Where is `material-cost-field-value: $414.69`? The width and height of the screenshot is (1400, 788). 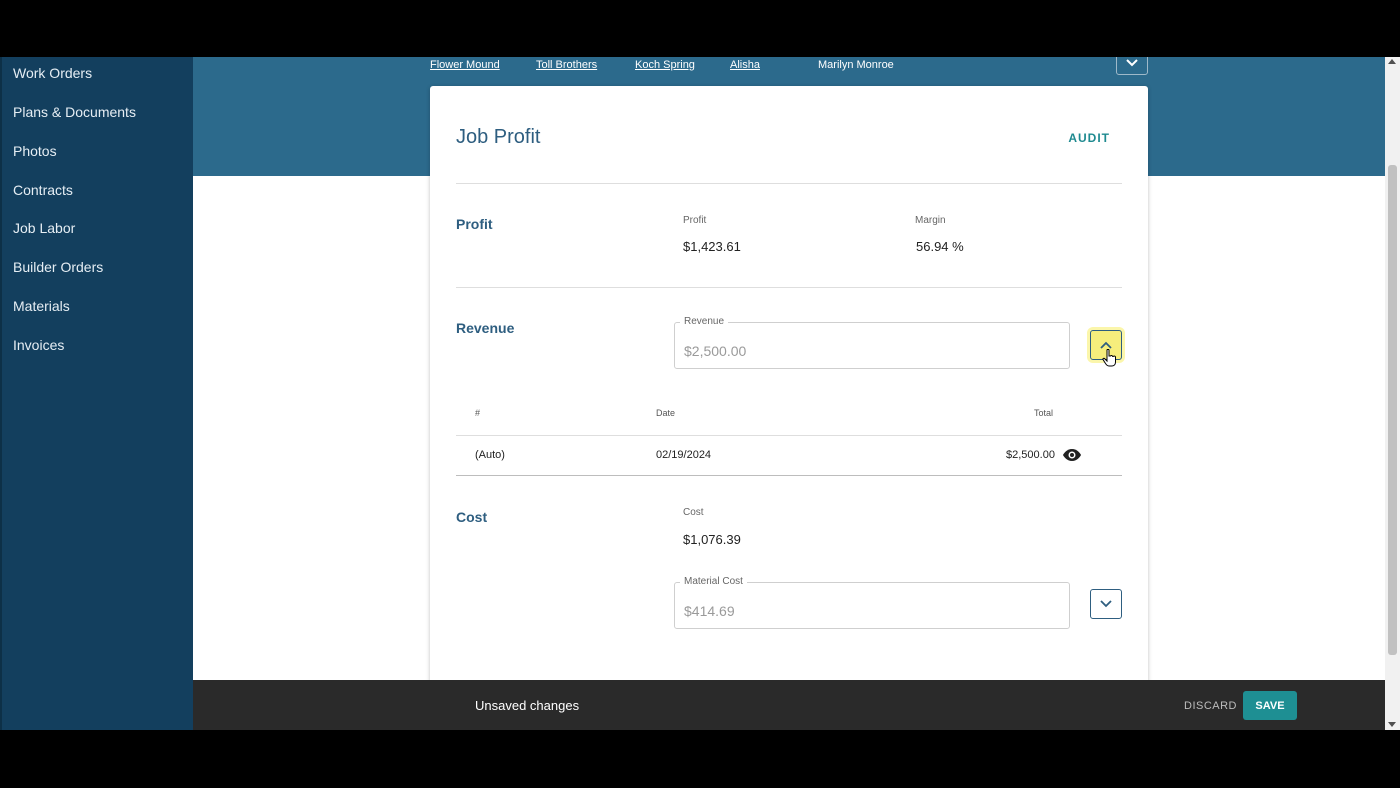
material-cost-field-value: $414.69 is located at coordinates (709, 611).